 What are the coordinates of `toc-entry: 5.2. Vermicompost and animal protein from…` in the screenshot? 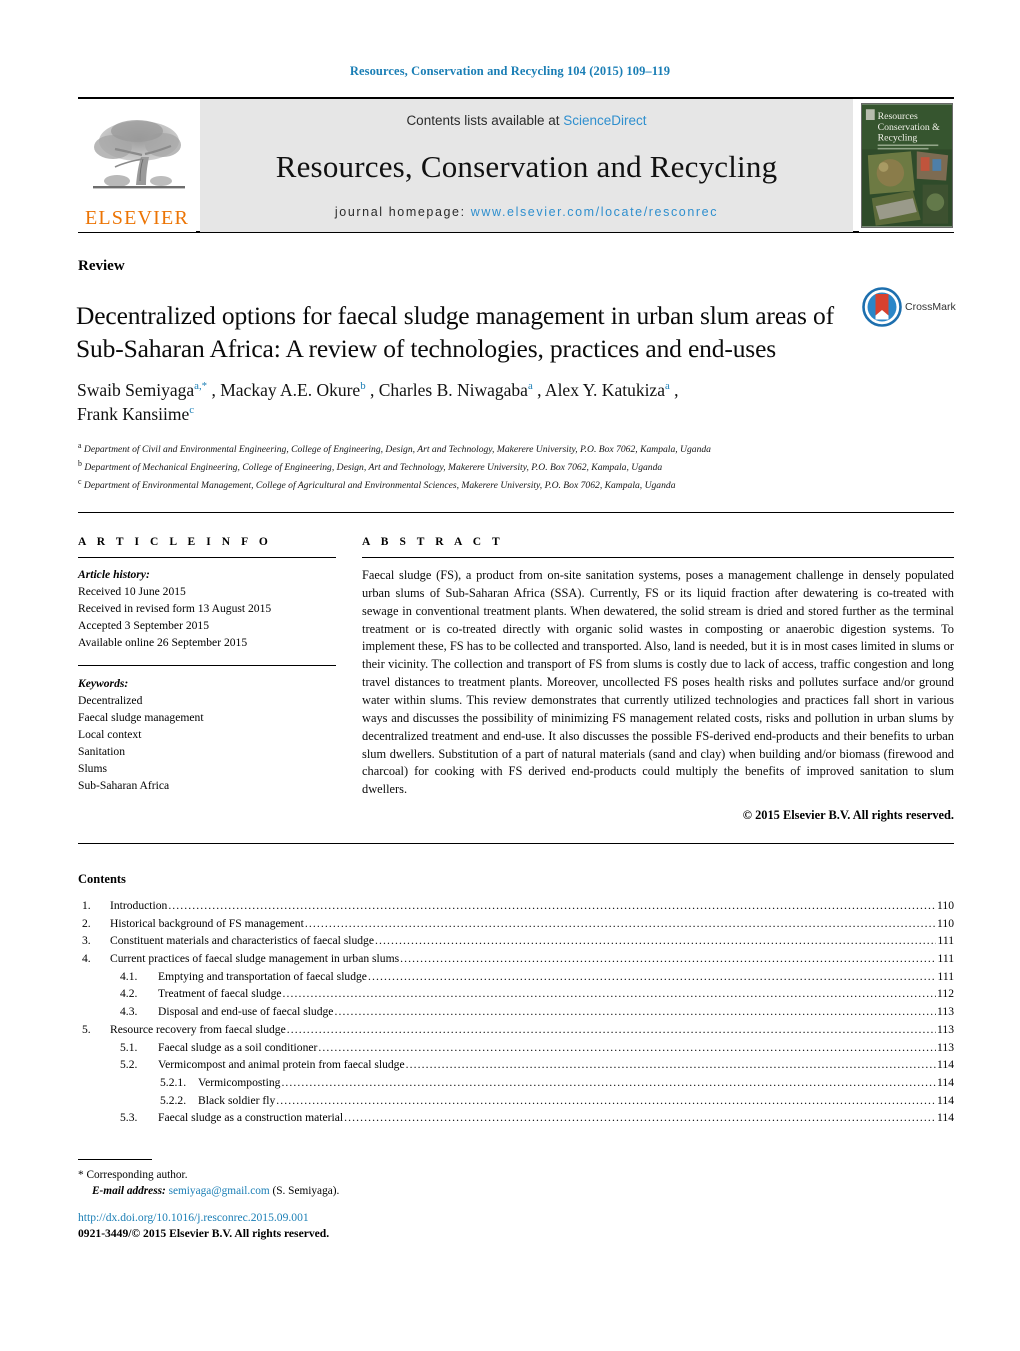 It's located at (516, 1068).